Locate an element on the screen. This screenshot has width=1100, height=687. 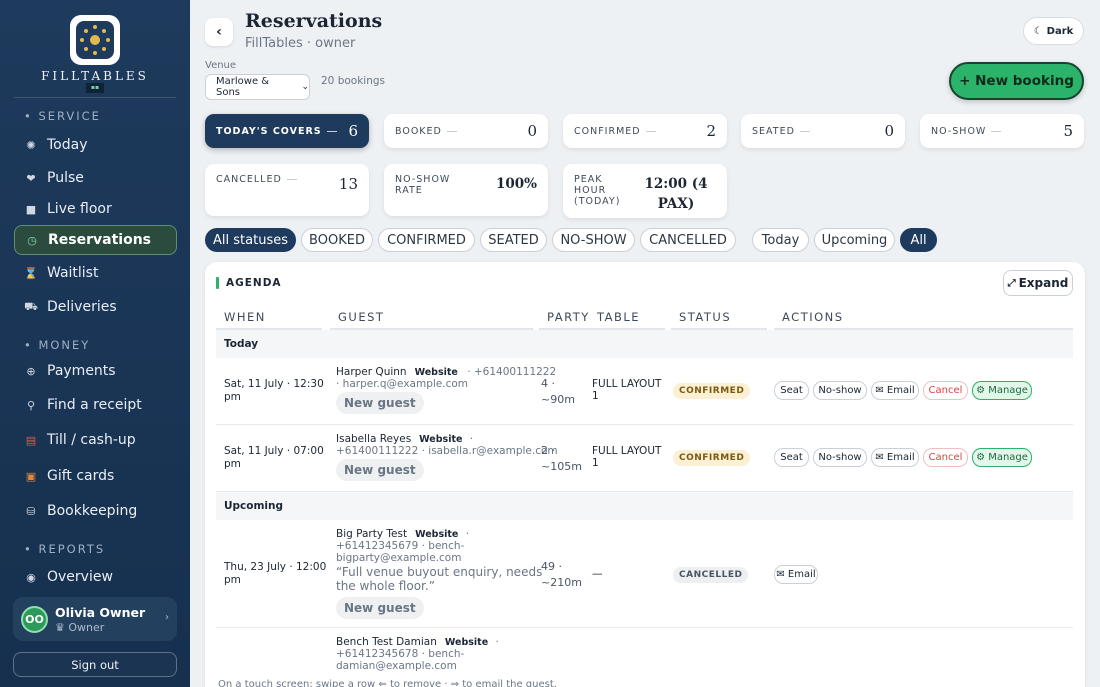
brand-badge-icon: ▪▪ is located at coordinates (95, 88).